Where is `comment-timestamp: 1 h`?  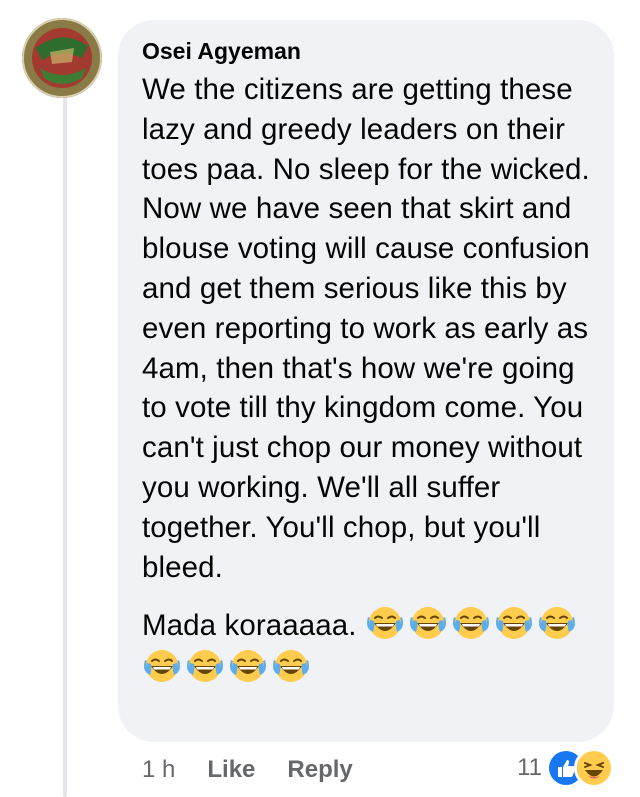 comment-timestamp: 1 h is located at coordinates (158, 770).